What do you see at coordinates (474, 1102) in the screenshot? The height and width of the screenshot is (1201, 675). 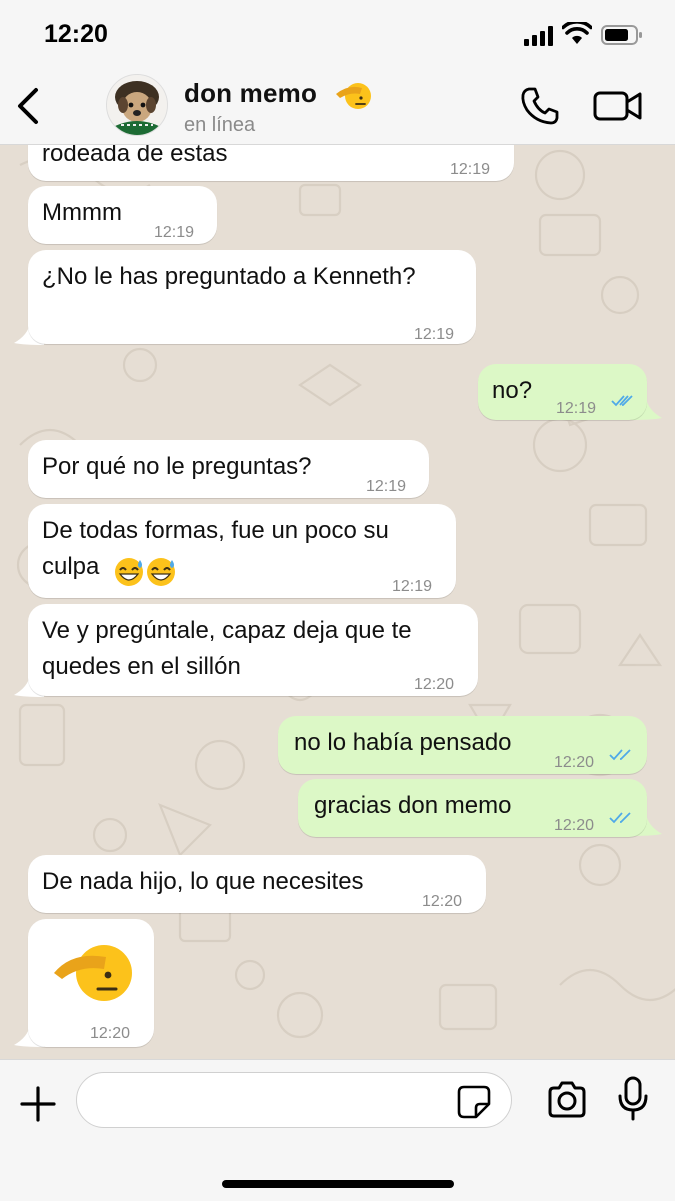 I see `sticker-icon` at bounding box center [474, 1102].